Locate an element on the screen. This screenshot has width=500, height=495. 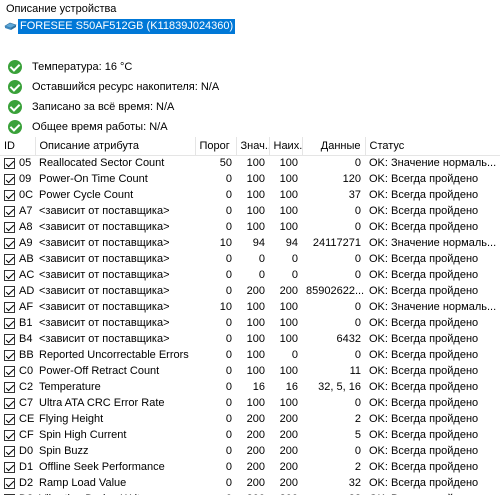
attr-raw-data: 32 is located at coordinates (354, 483).